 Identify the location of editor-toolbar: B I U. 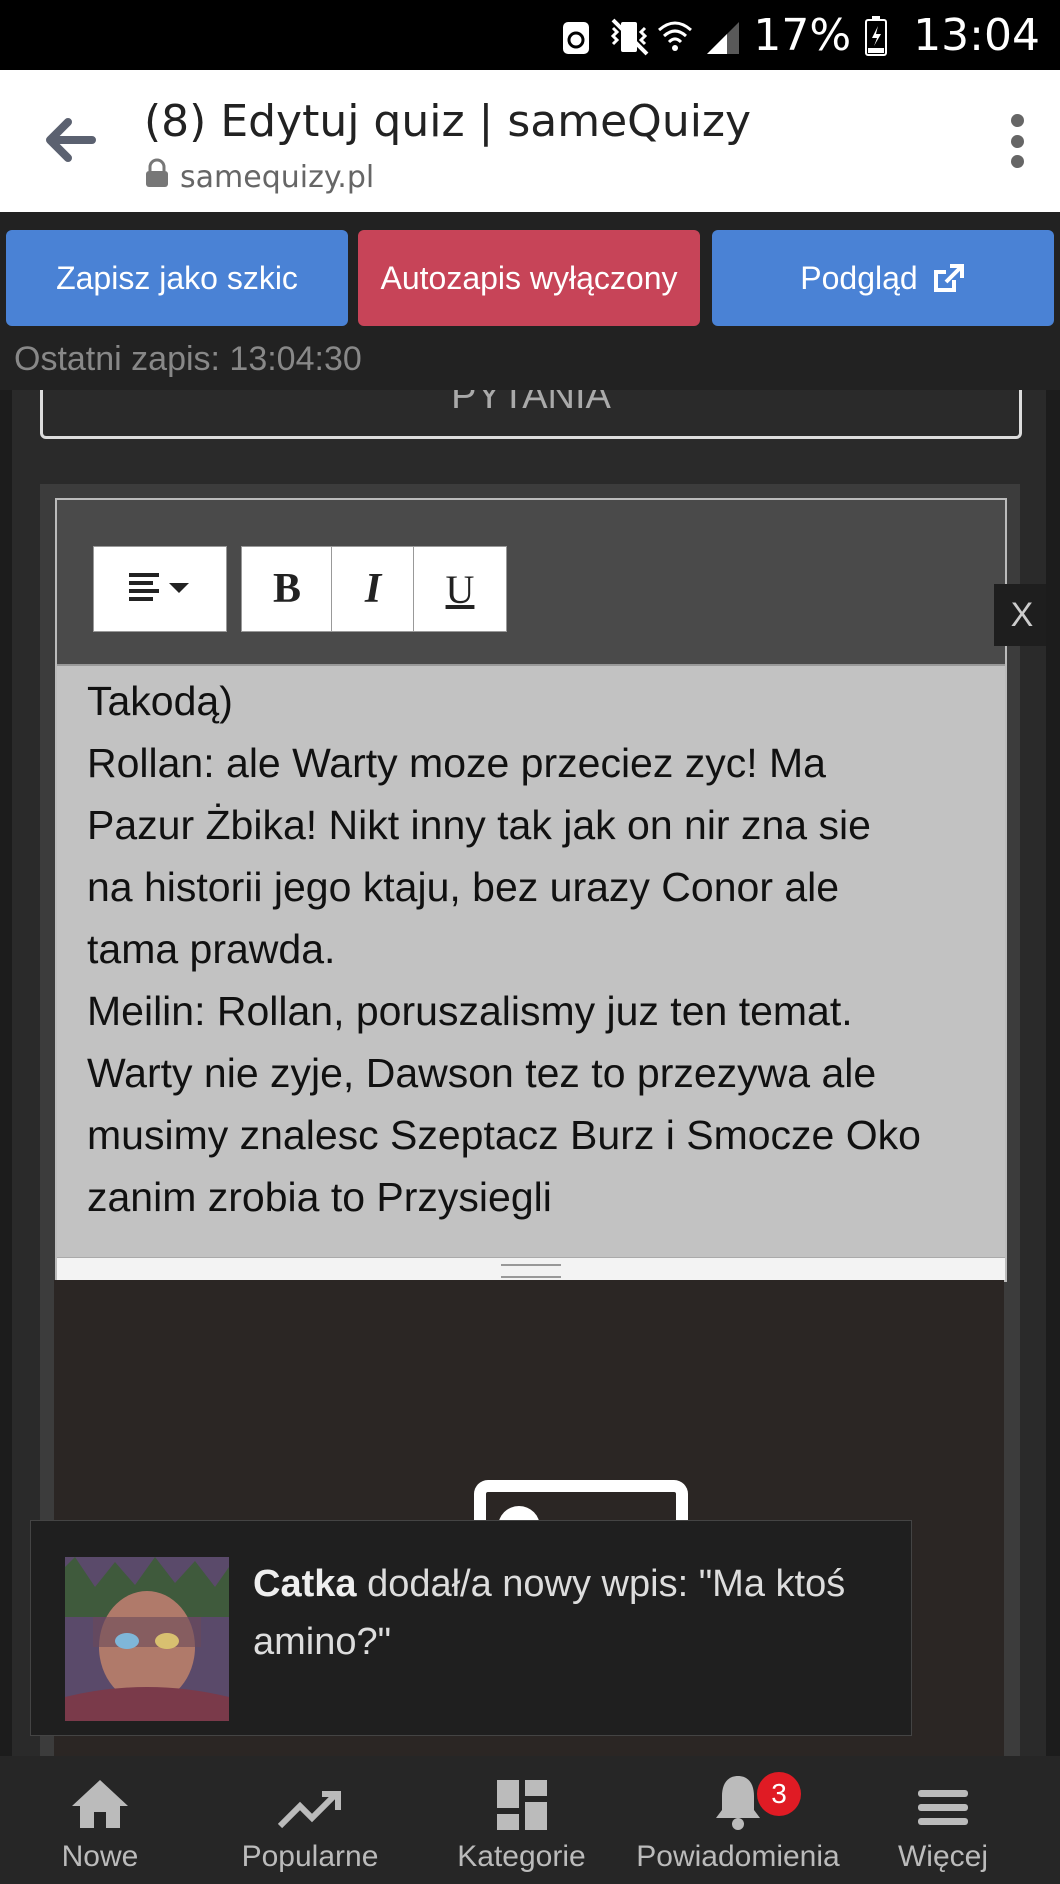
(531, 583).